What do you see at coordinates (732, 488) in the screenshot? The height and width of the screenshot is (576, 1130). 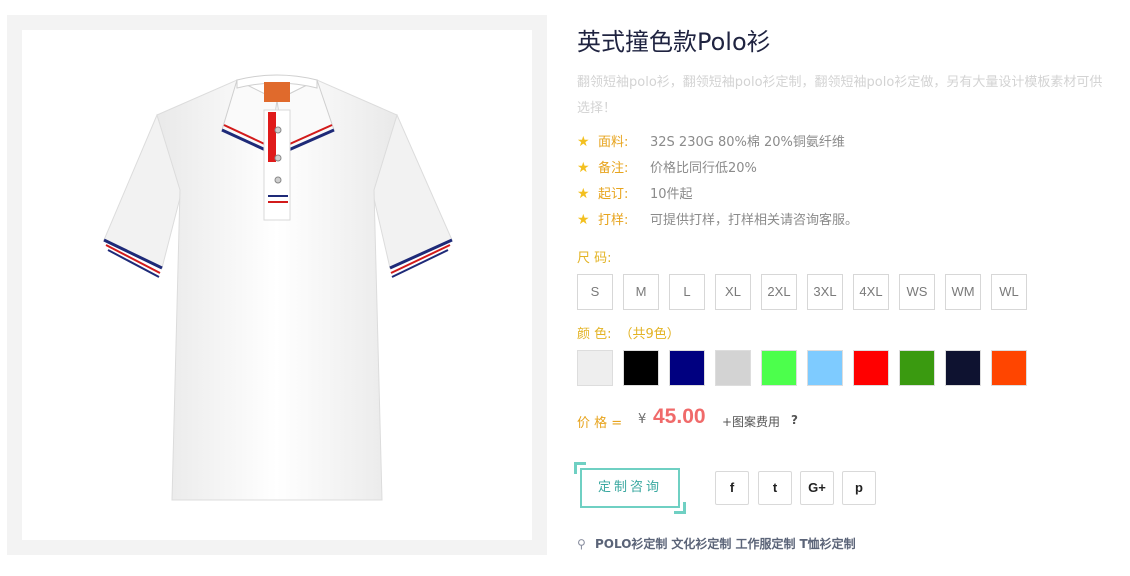 I see `facebook-icon: f` at bounding box center [732, 488].